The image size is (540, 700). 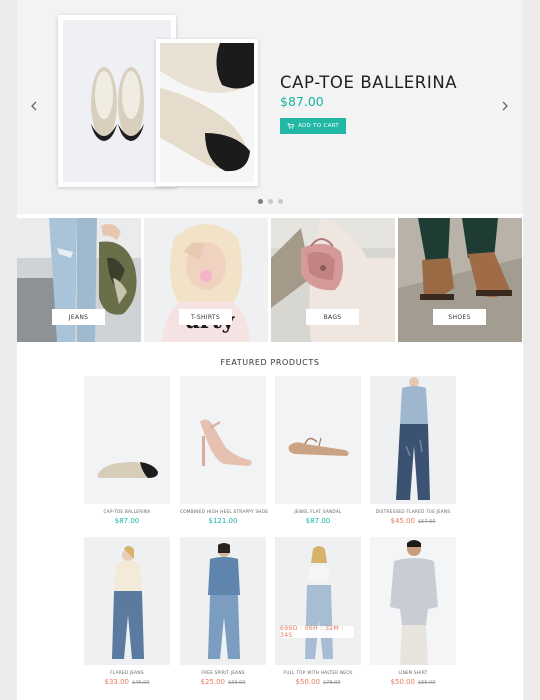 What do you see at coordinates (318, 126) in the screenshot?
I see `add-to-cart-label: ADD TO CART` at bounding box center [318, 126].